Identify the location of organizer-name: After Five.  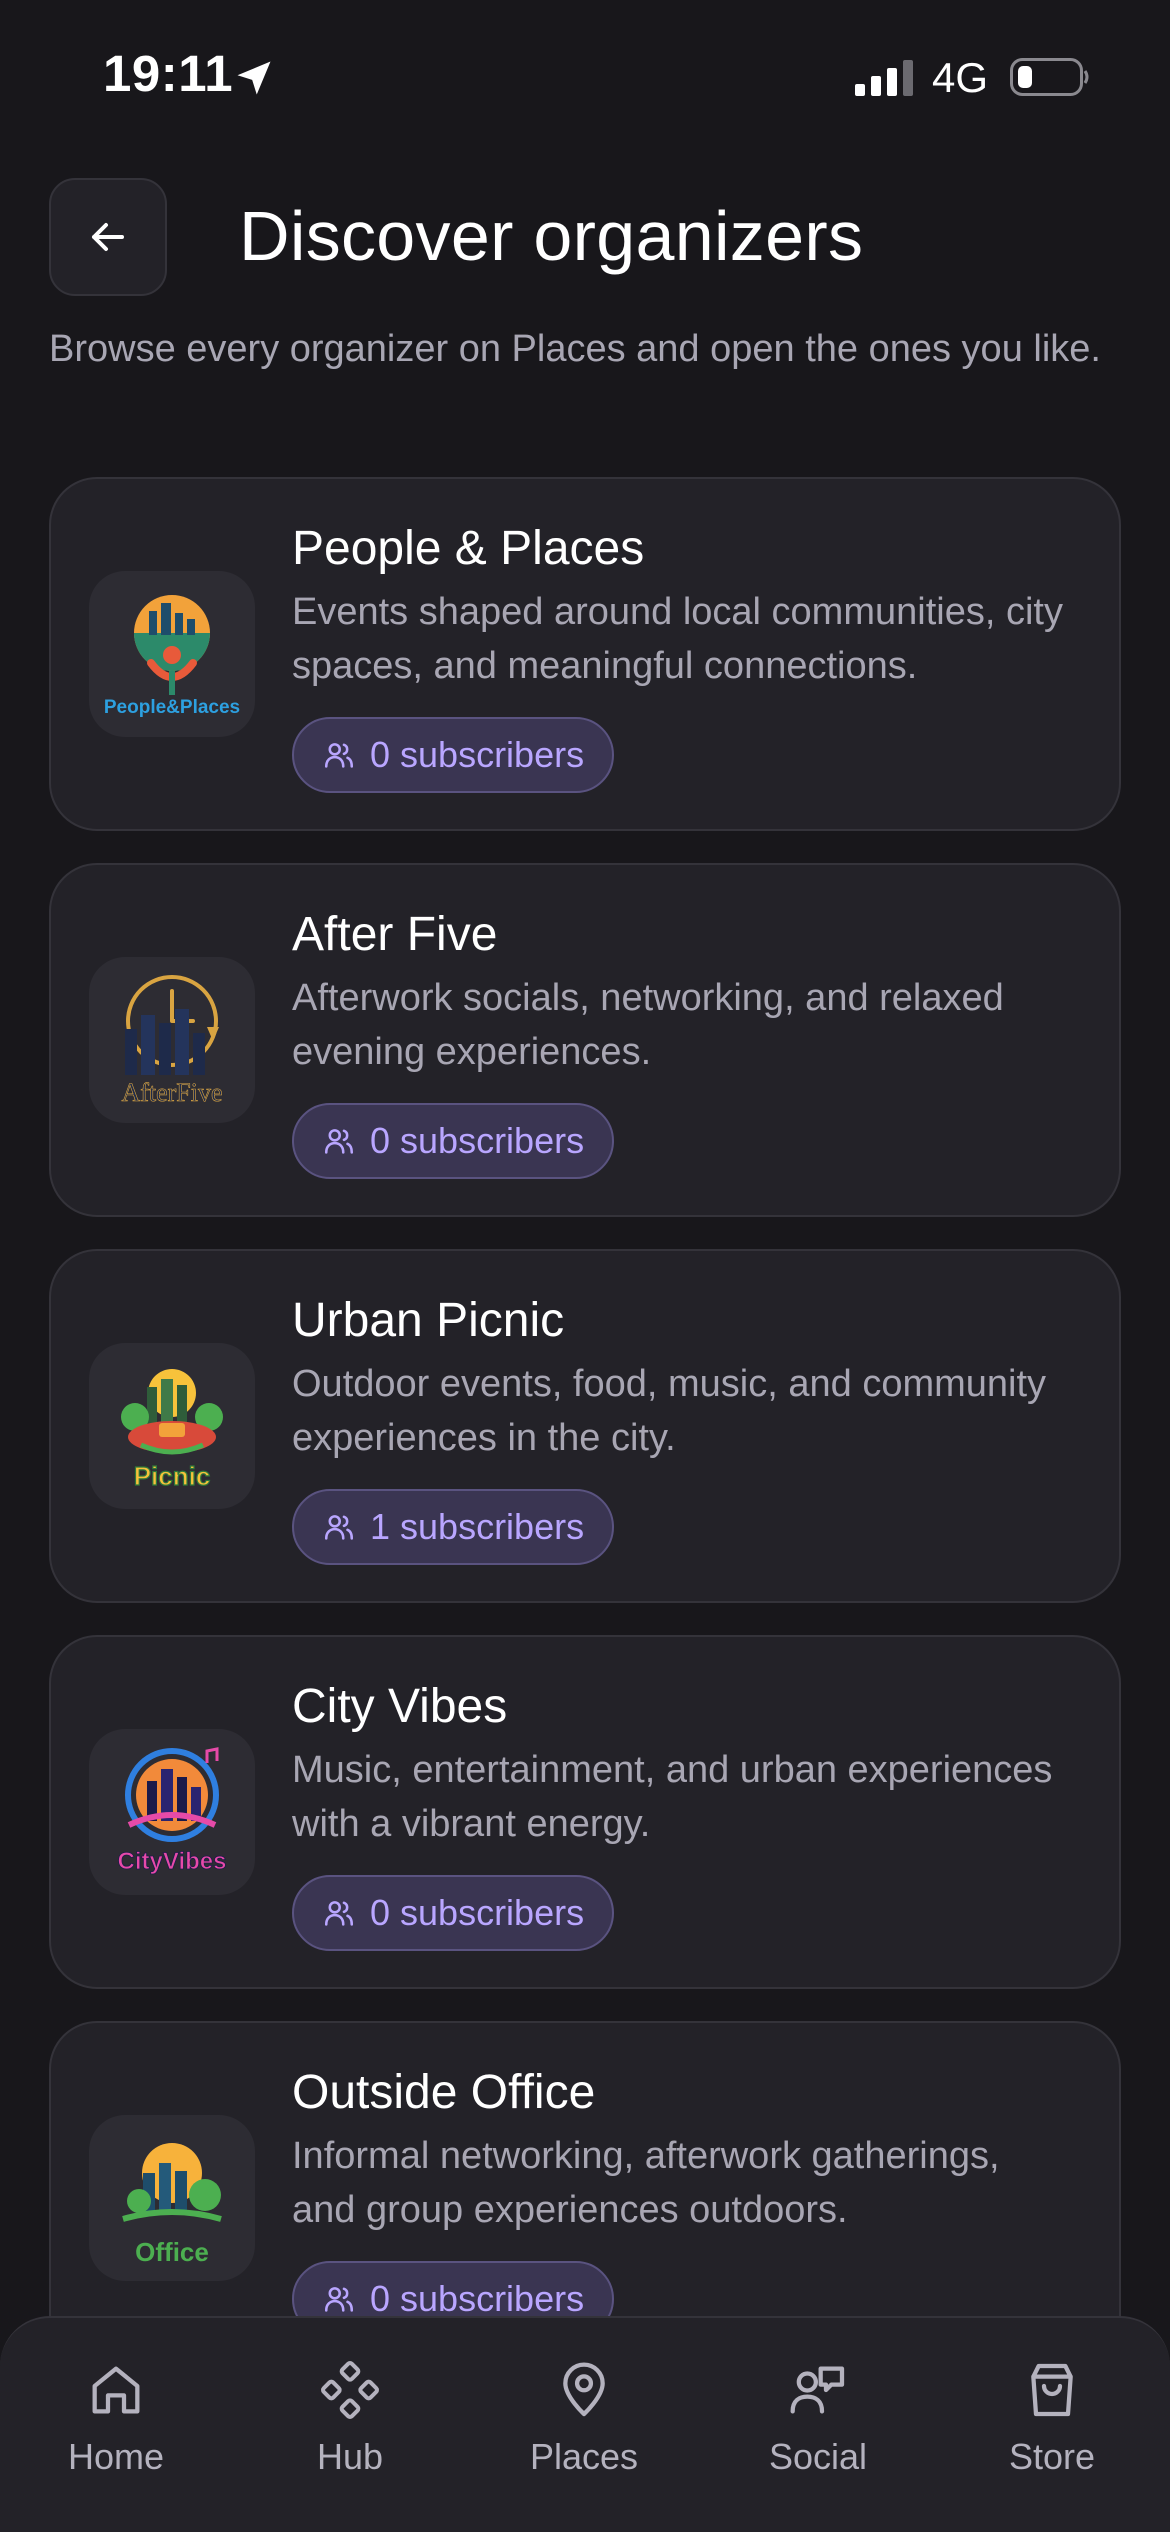
(395, 934).